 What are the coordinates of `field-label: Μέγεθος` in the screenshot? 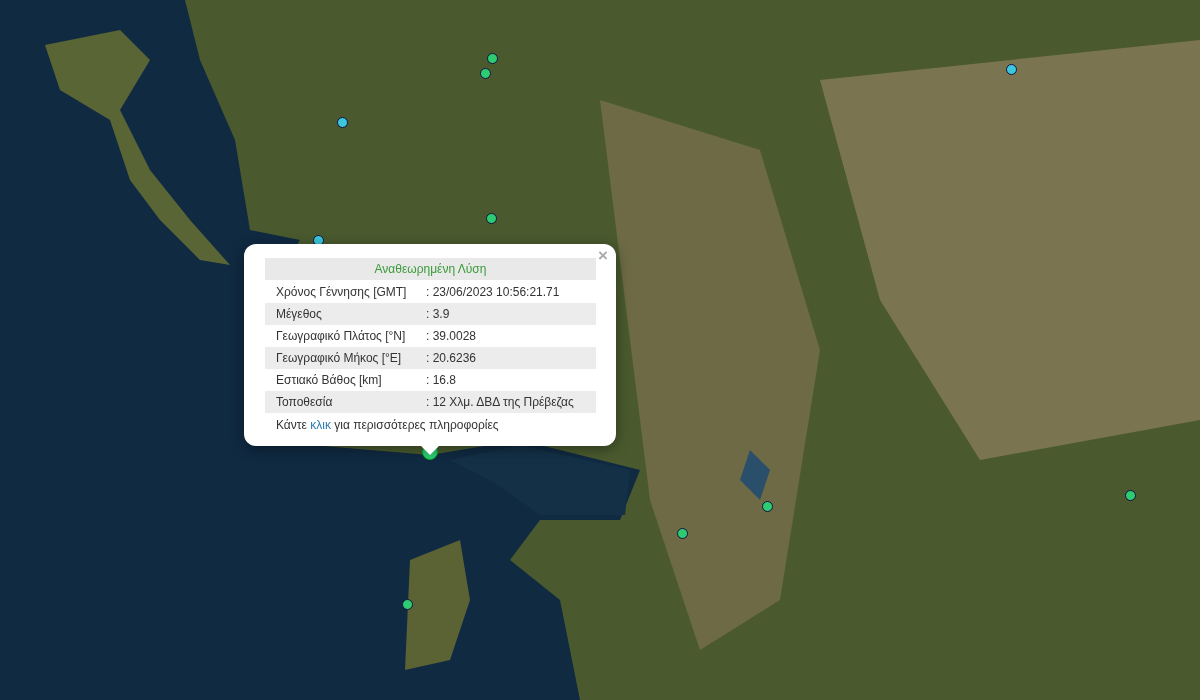 It's located at (299, 314).